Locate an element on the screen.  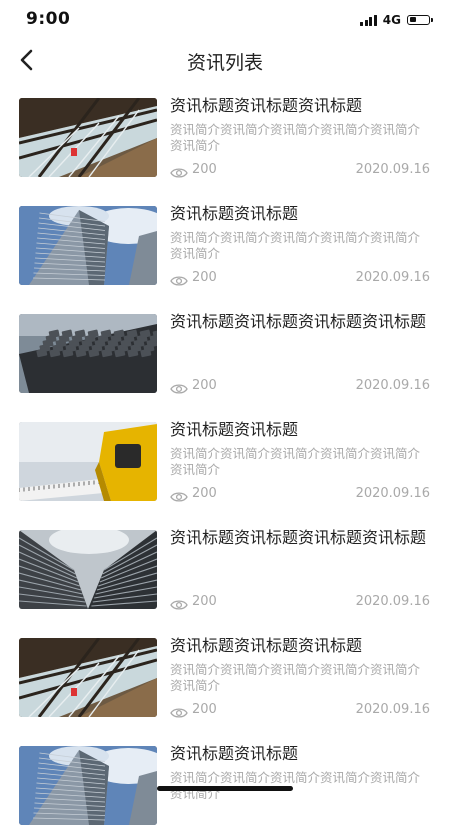
status-bar: 9:00 4G is located at coordinates (225, 20).